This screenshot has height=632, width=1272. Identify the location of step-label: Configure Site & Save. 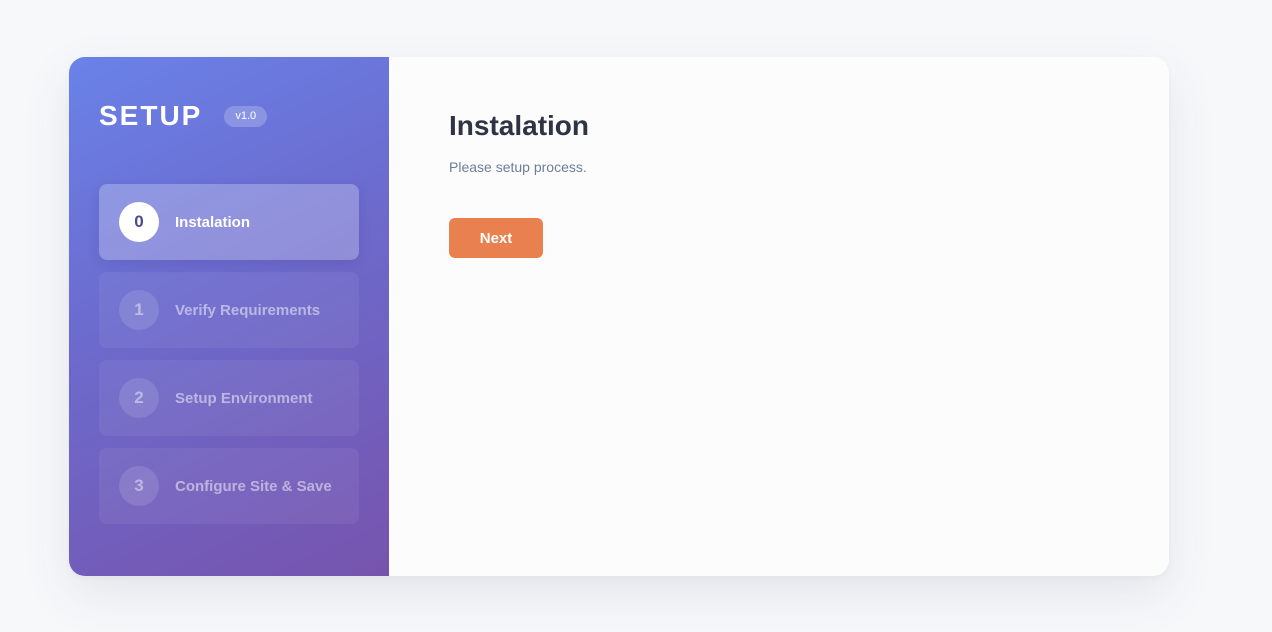
(253, 486).